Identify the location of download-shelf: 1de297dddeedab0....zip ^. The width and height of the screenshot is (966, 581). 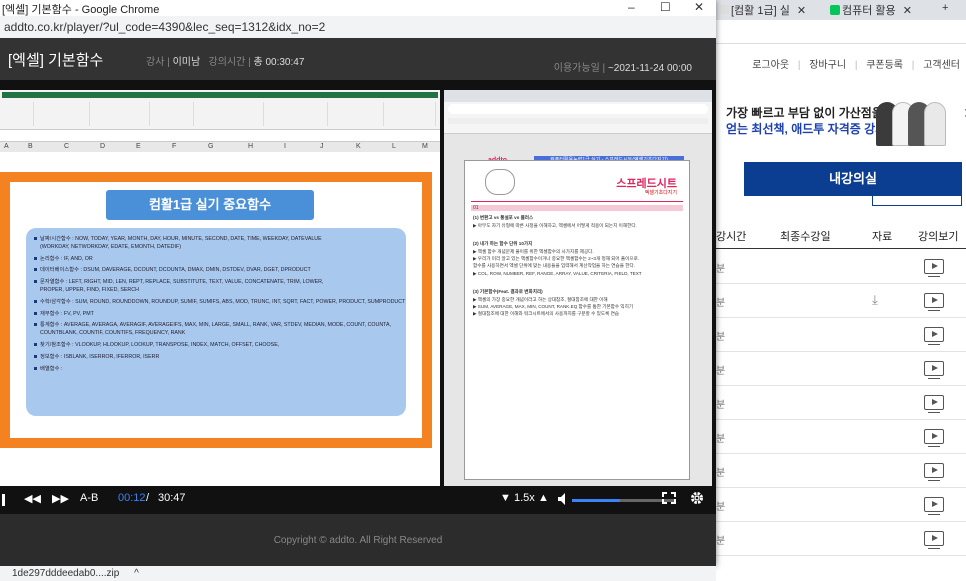
(358, 573).